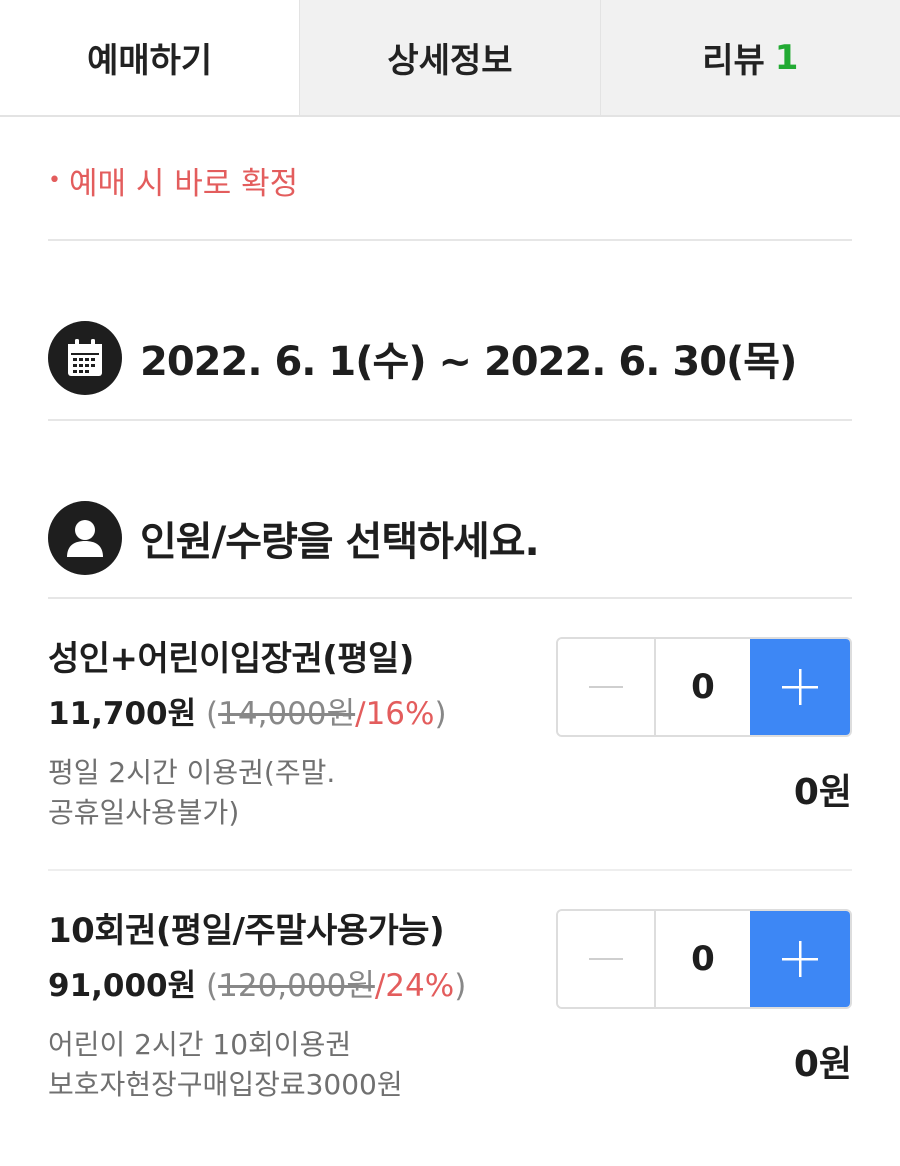 The image size is (900, 1166). What do you see at coordinates (733, 61) in the screenshot?
I see `tab-reviews-label: 리뷰` at bounding box center [733, 61].